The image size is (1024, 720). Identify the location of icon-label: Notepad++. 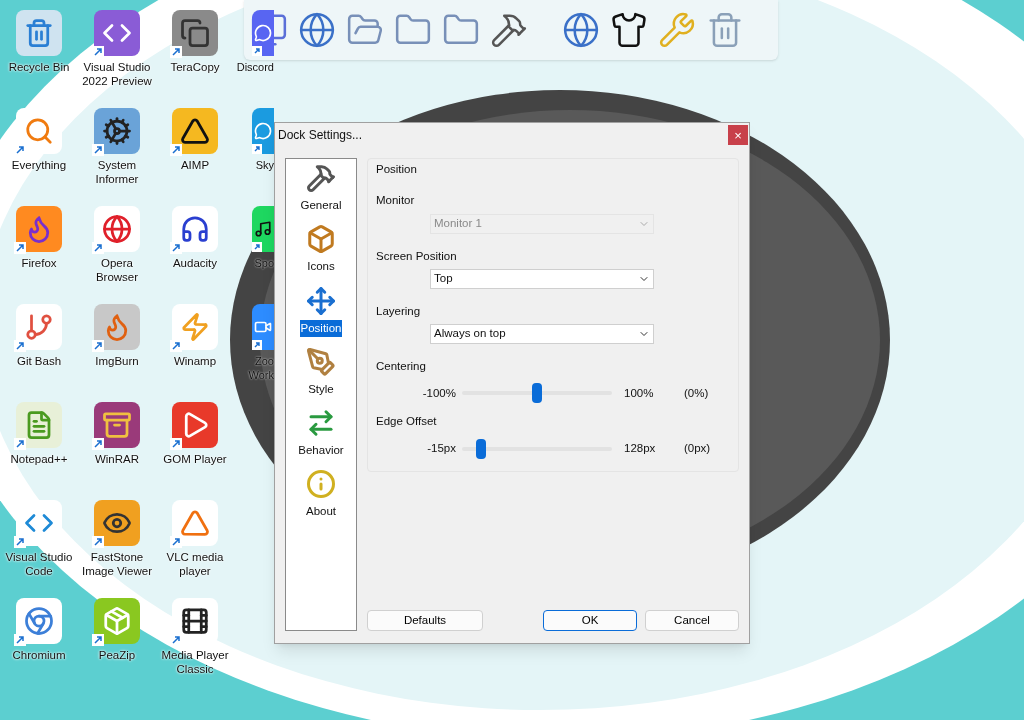
(39, 459).